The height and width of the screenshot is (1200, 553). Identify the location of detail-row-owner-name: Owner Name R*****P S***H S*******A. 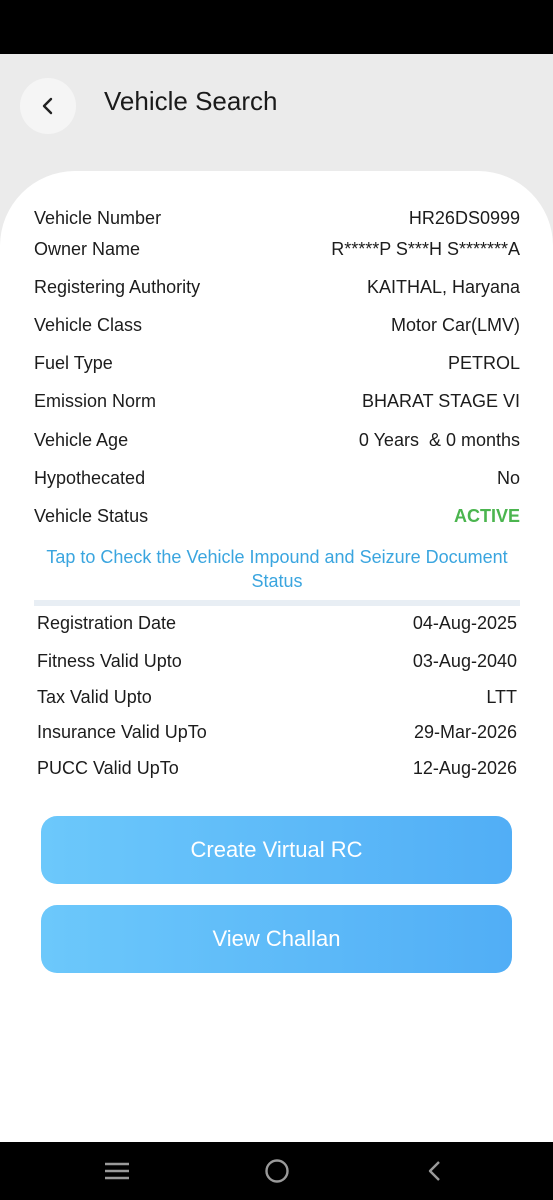
(277, 249).